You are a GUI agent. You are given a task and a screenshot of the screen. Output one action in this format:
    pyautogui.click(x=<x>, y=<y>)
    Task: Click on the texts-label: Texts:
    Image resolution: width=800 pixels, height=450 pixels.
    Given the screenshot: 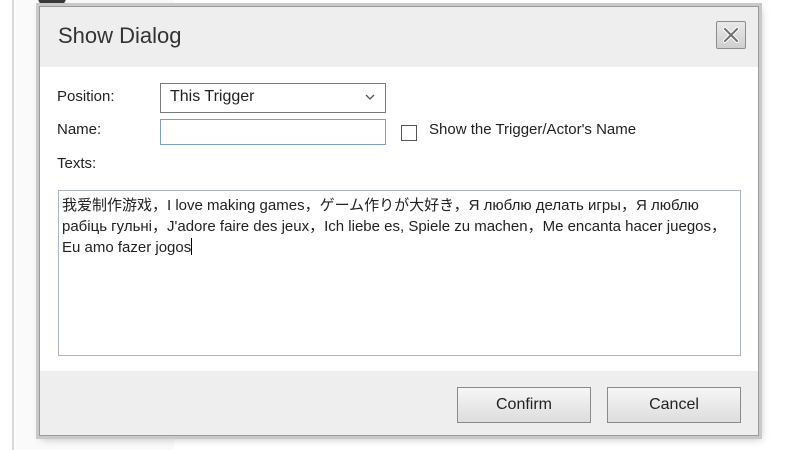 What is the action you would take?
    pyautogui.click(x=77, y=163)
    